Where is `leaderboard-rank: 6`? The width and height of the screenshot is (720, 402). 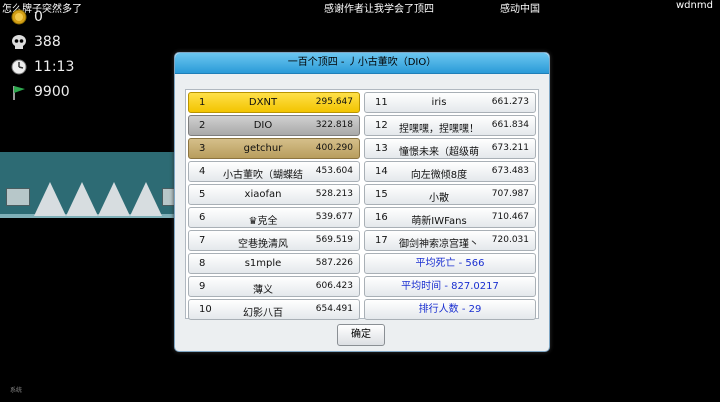
leaderboard-rank: 6 is located at coordinates (202, 217).